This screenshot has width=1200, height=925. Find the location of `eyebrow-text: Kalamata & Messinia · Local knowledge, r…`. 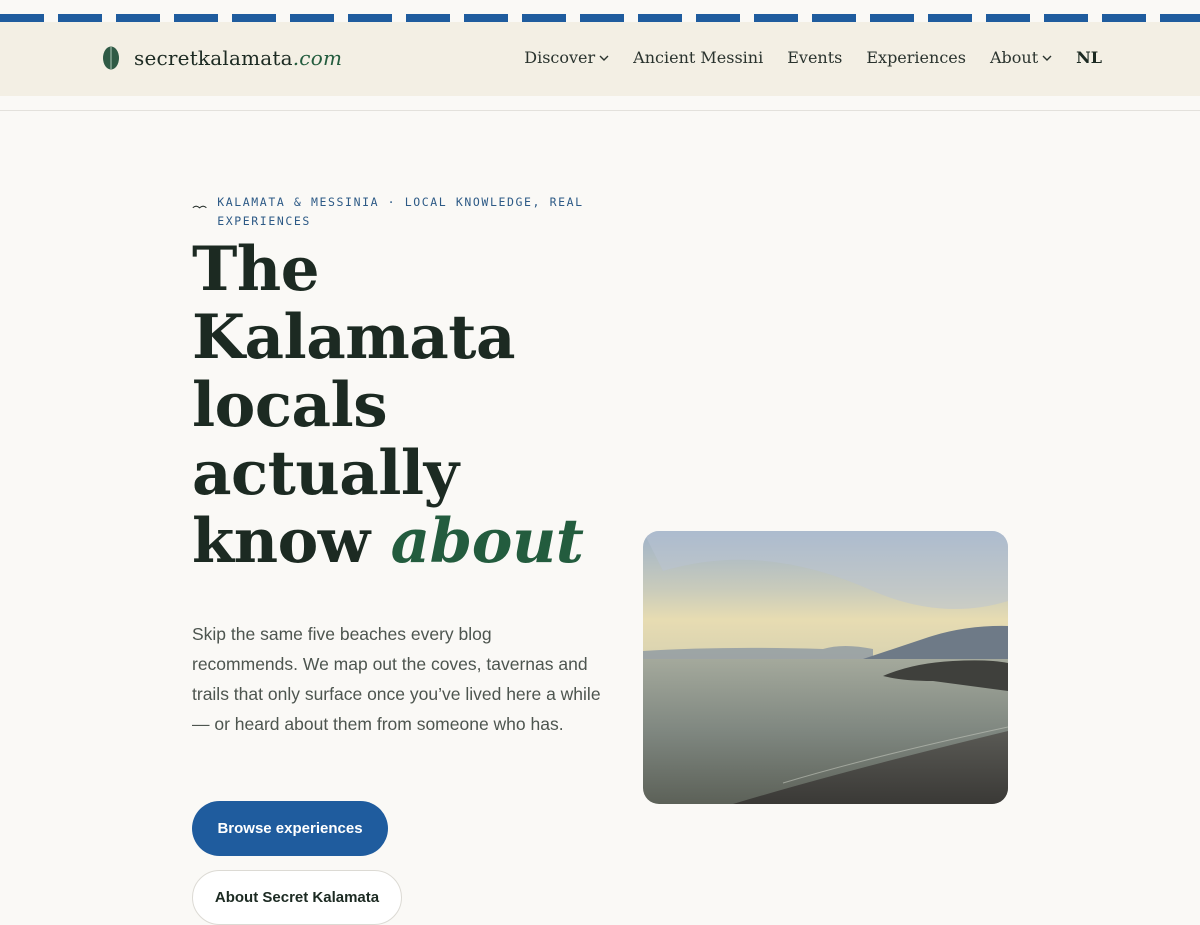

eyebrow-text: Kalamata & Messinia · Local knowledge, r… is located at coordinates (400, 211).